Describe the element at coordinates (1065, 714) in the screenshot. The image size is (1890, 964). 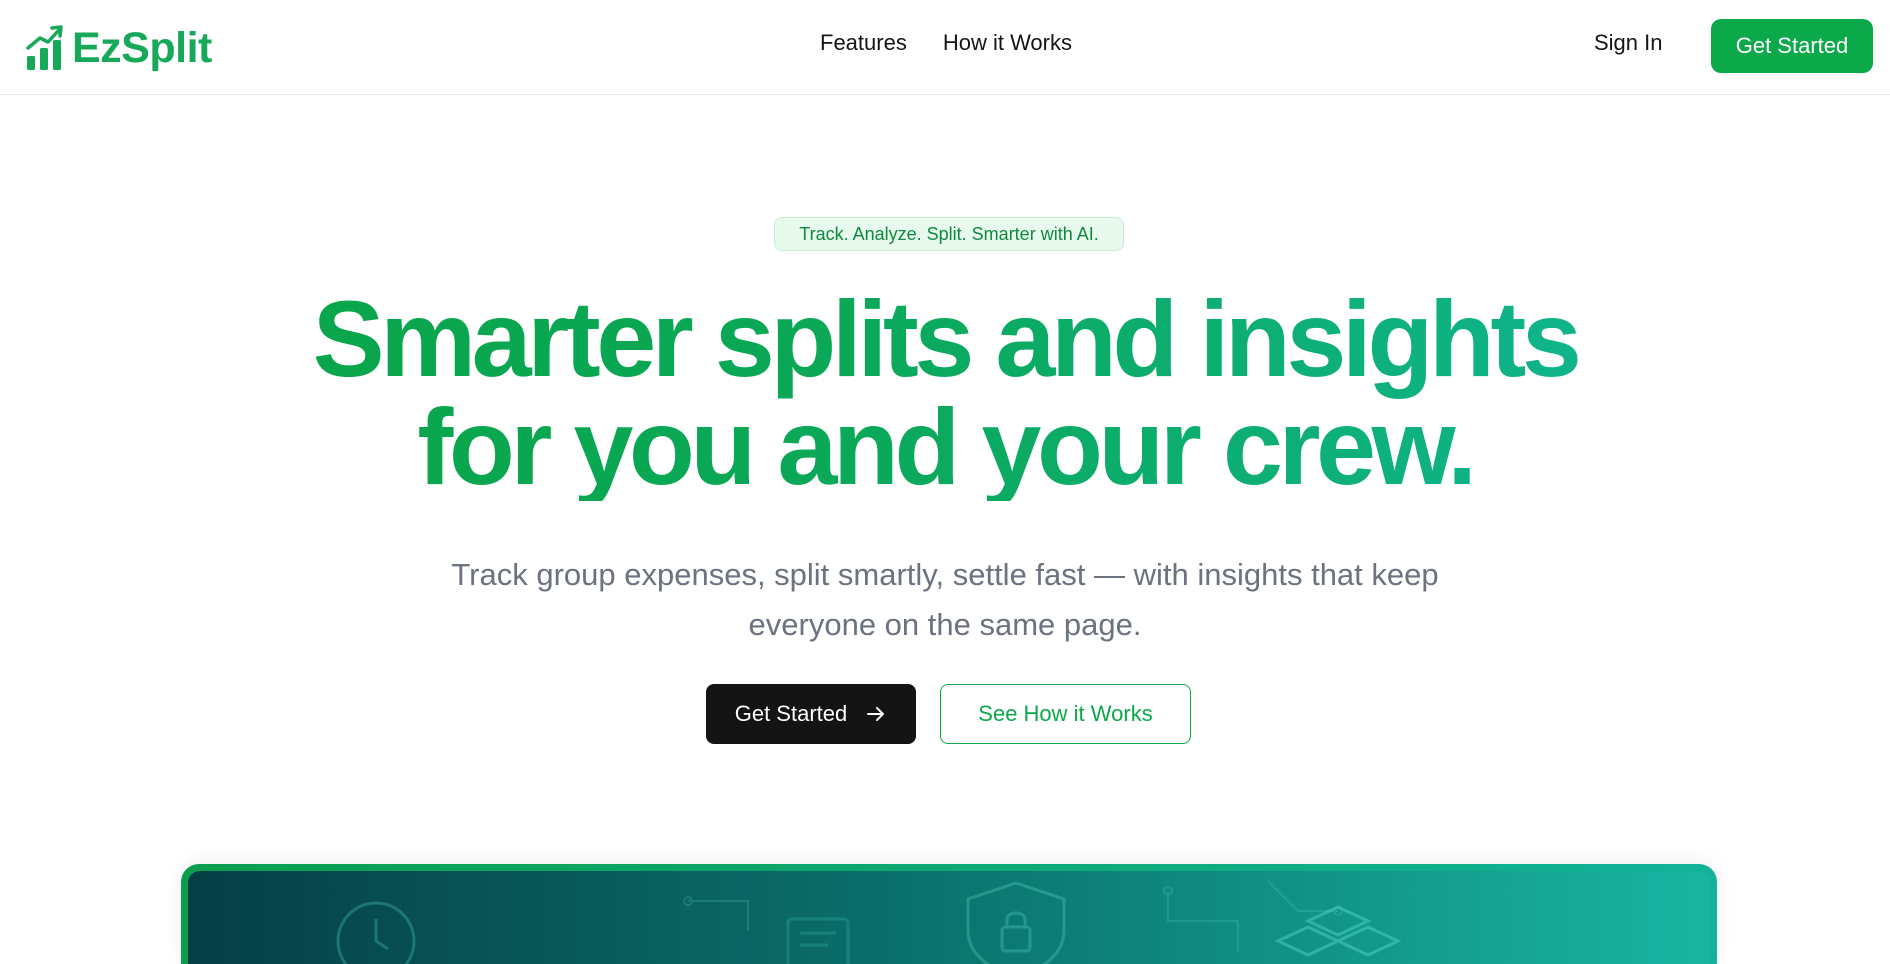
I see `see-how-it-works-button: See How it Works` at that location.